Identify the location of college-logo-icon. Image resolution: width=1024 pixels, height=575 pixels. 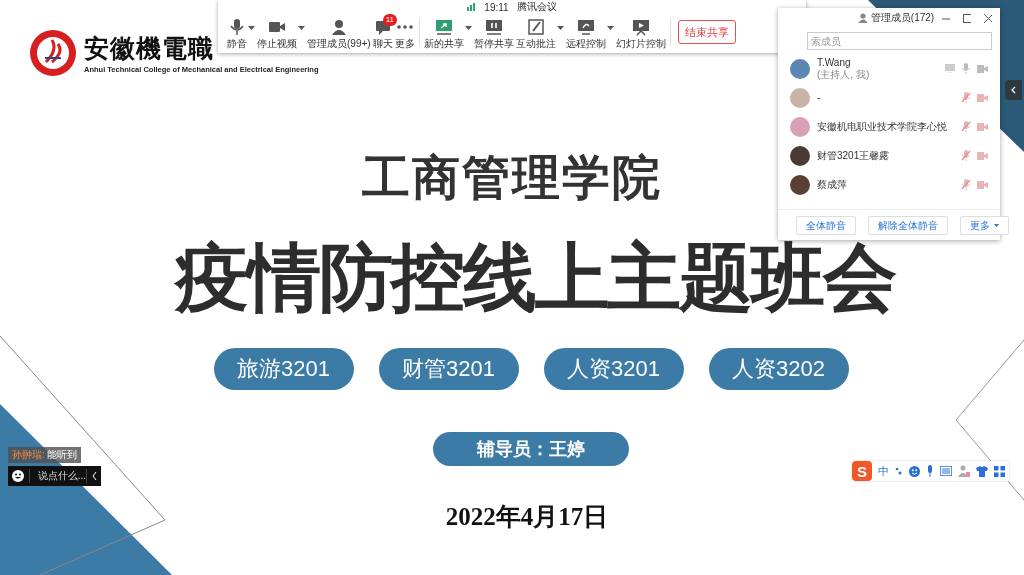
(53, 53).